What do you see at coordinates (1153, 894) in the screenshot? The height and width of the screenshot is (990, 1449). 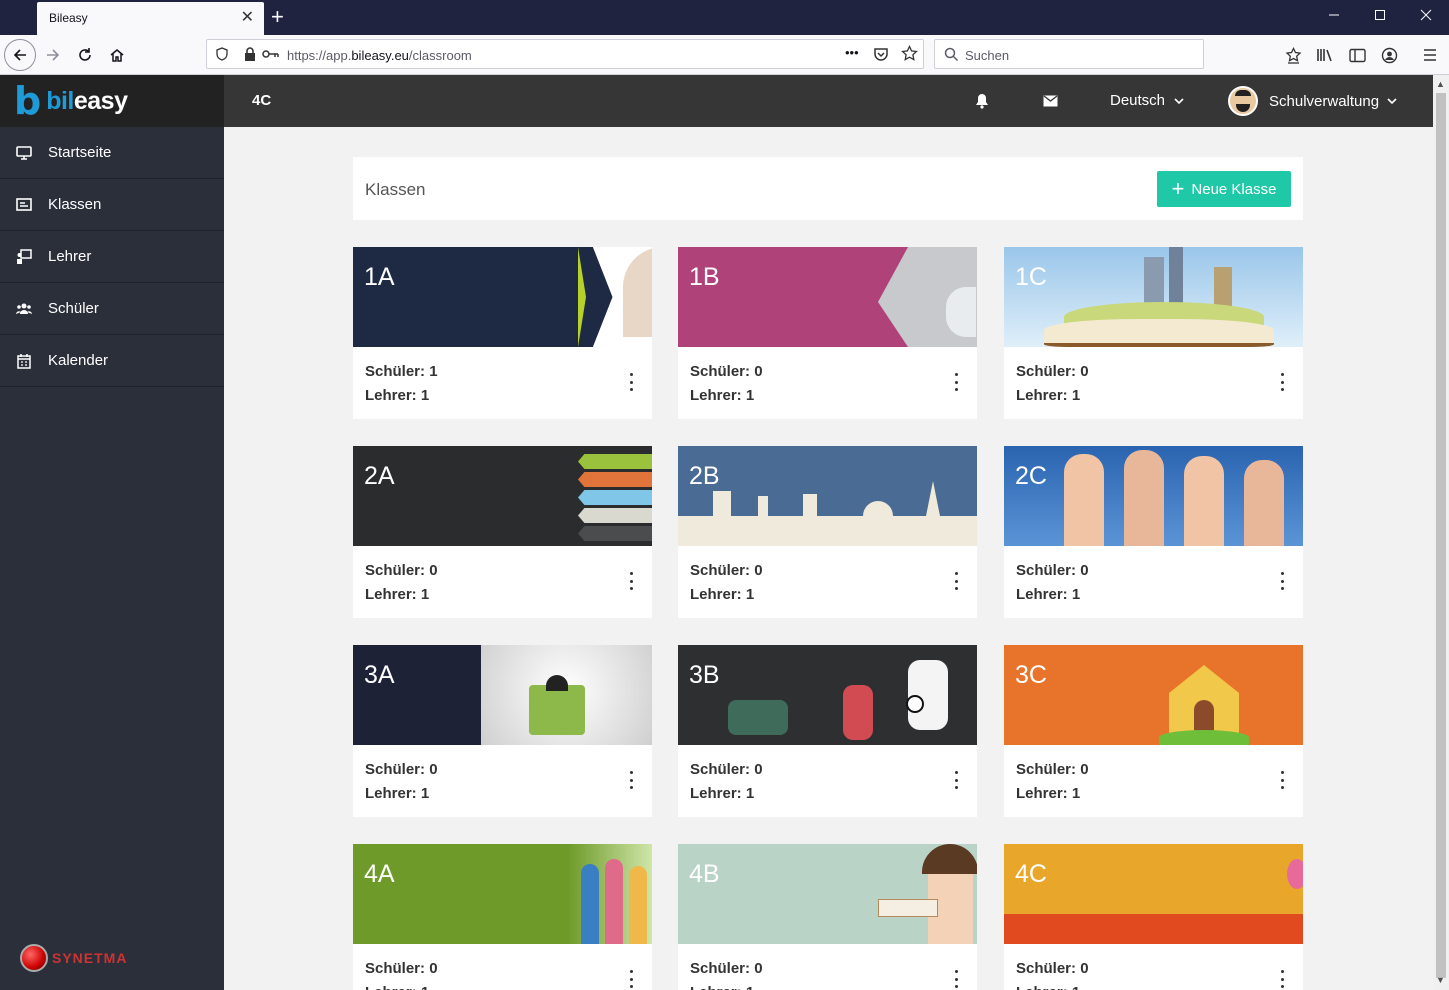 I see `class-card-image: 4C` at bounding box center [1153, 894].